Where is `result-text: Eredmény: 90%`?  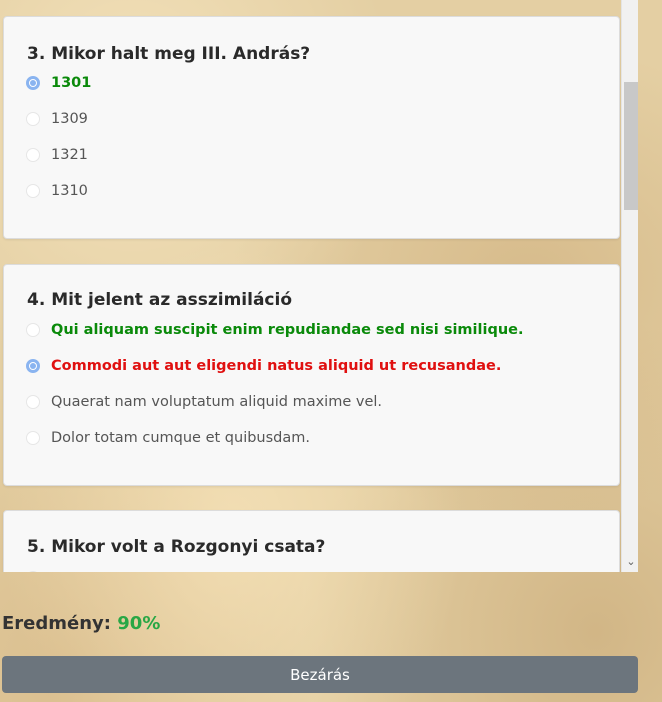 result-text: Eredmény: 90% is located at coordinates (81, 623).